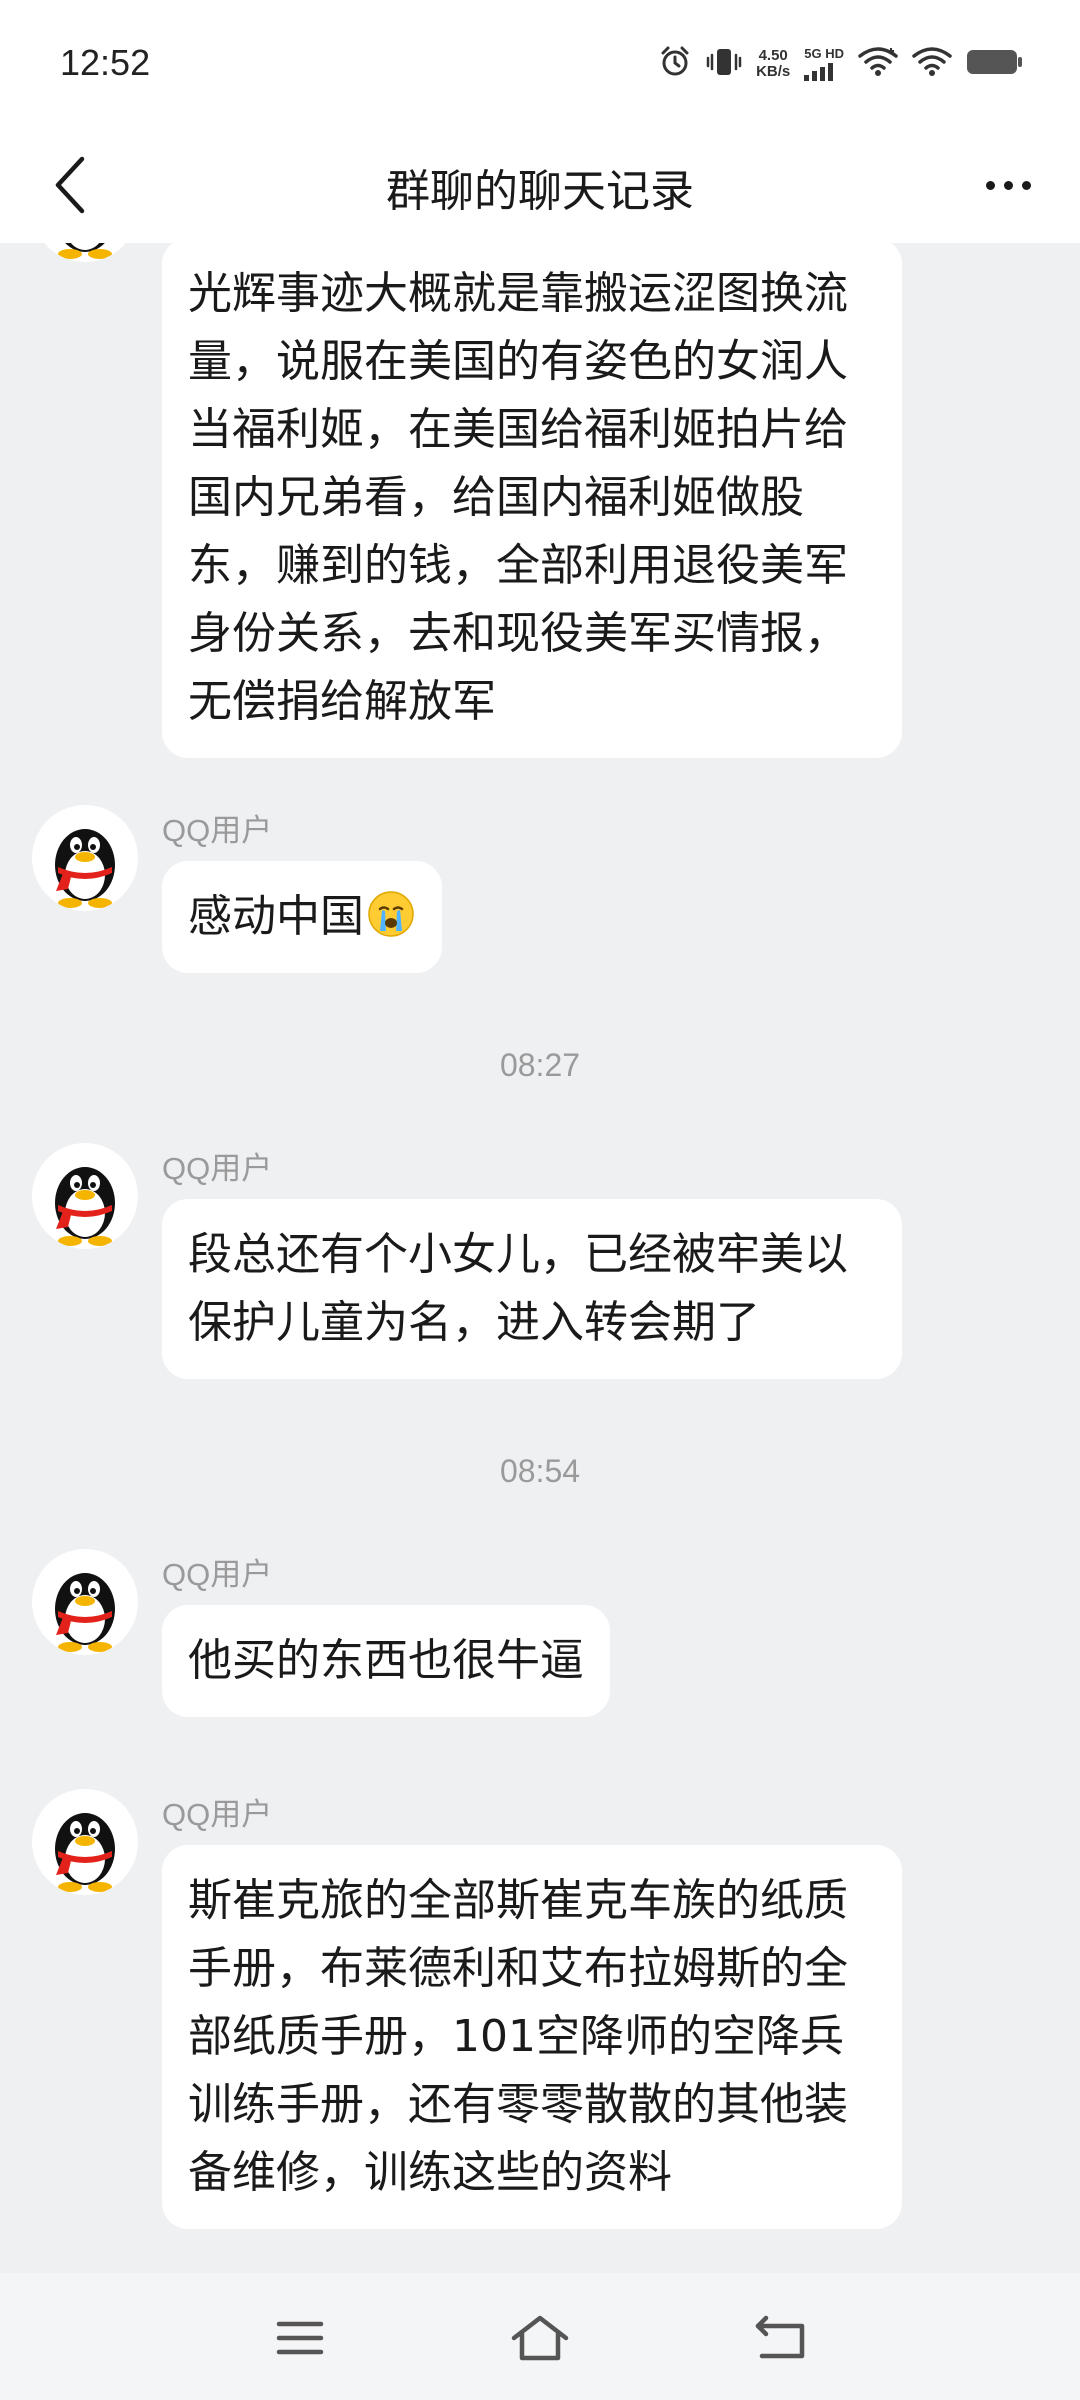 Image resolution: width=1080 pixels, height=2400 pixels. Describe the element at coordinates (773, 71) in the screenshot. I see `net-speed-unit: KB/s` at that location.